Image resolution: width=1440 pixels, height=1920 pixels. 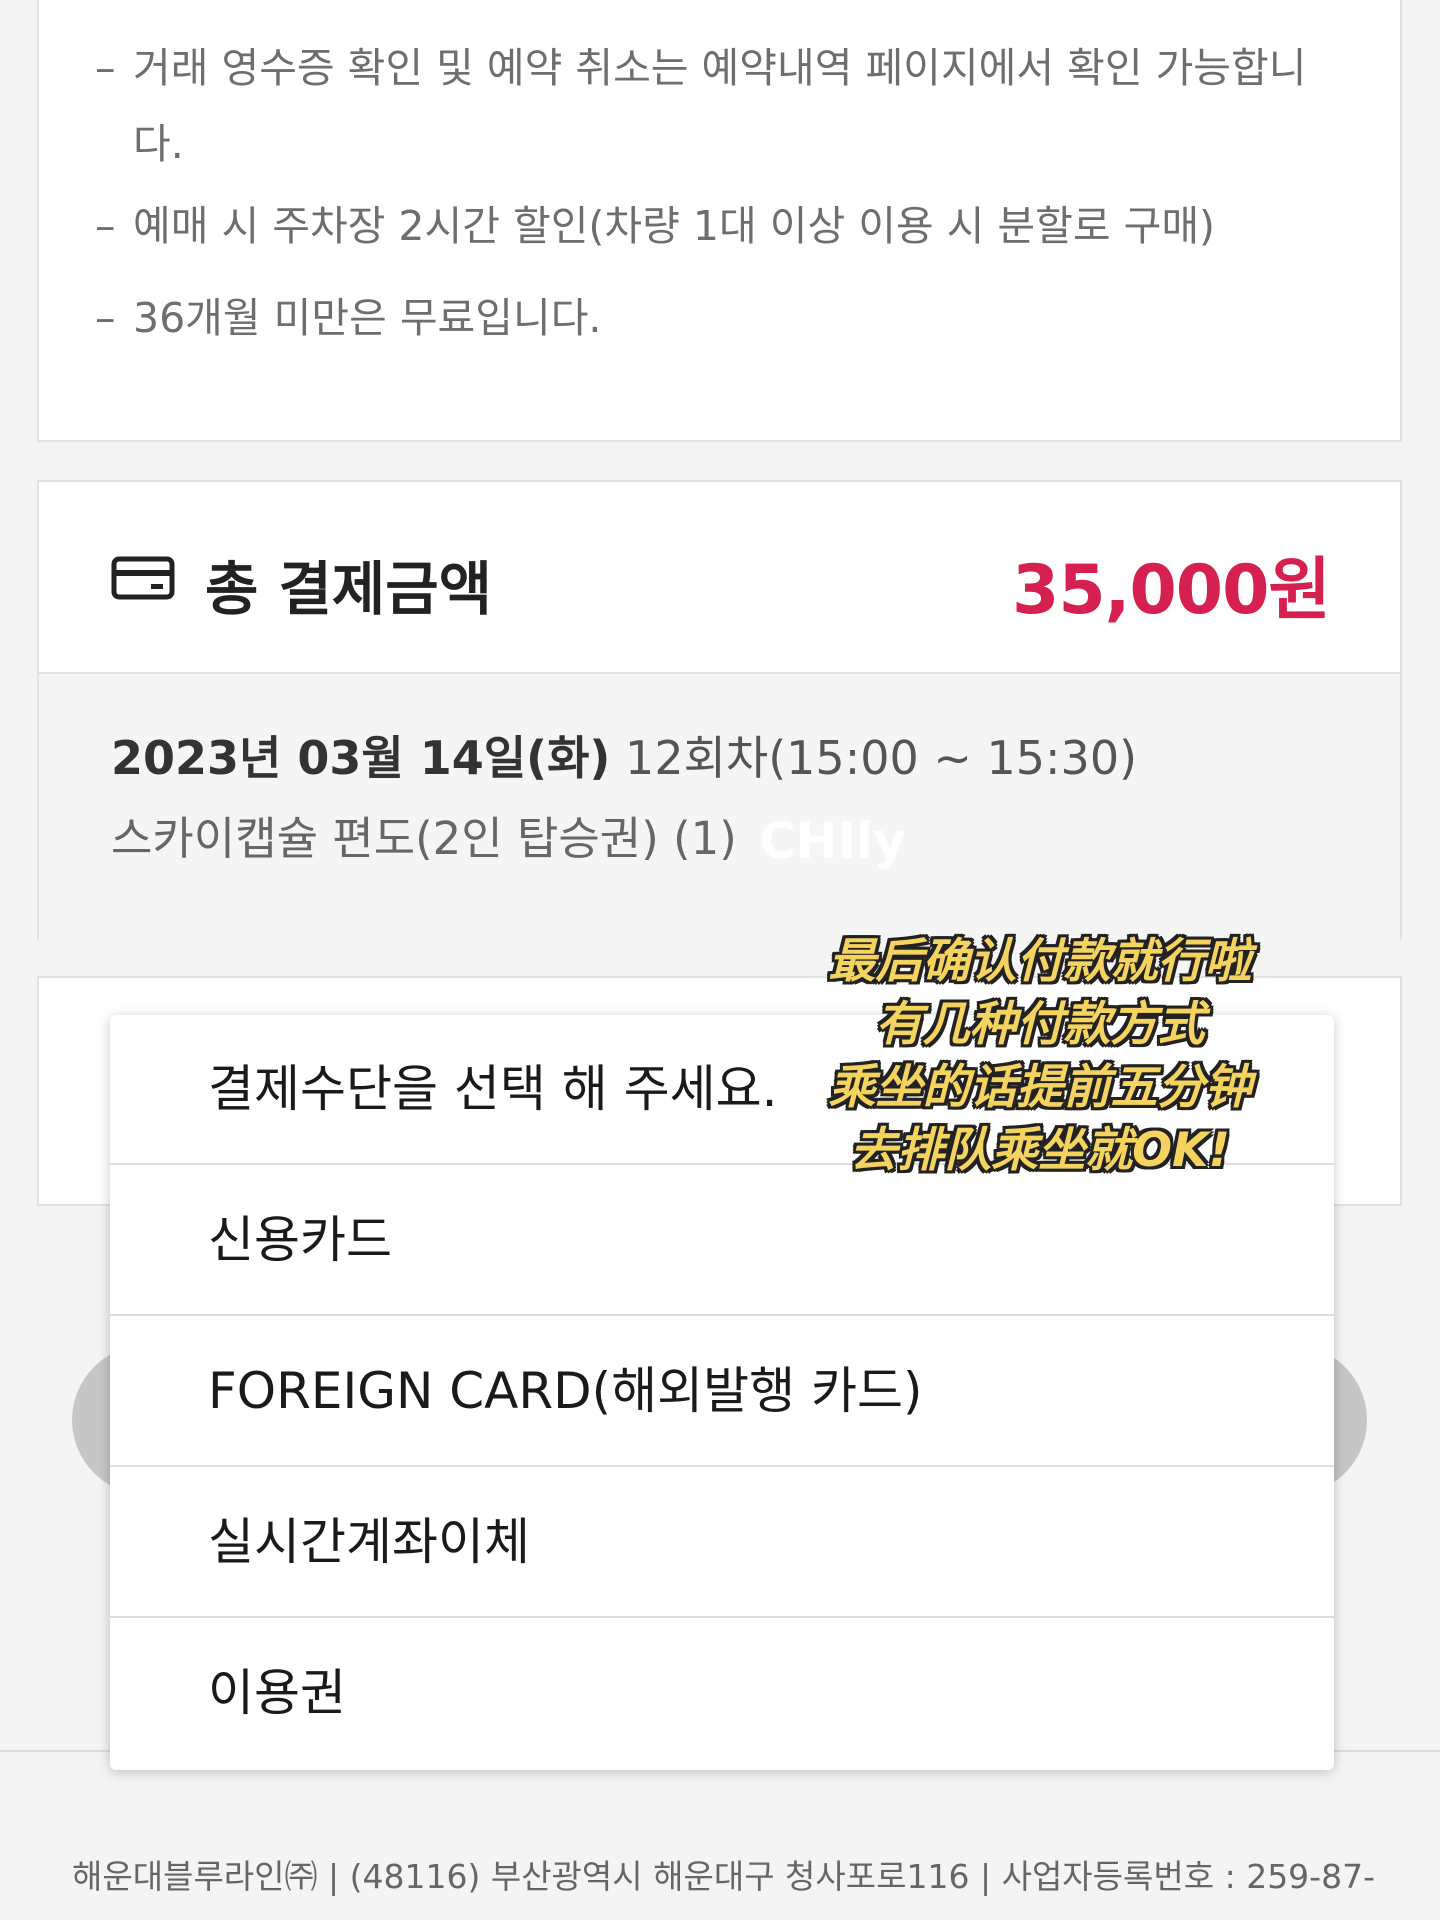 What do you see at coordinates (722, 1392) in the screenshot?
I see `dropdown-option-foreign-card: FOREIGN CARD(해외발행 카드)` at bounding box center [722, 1392].